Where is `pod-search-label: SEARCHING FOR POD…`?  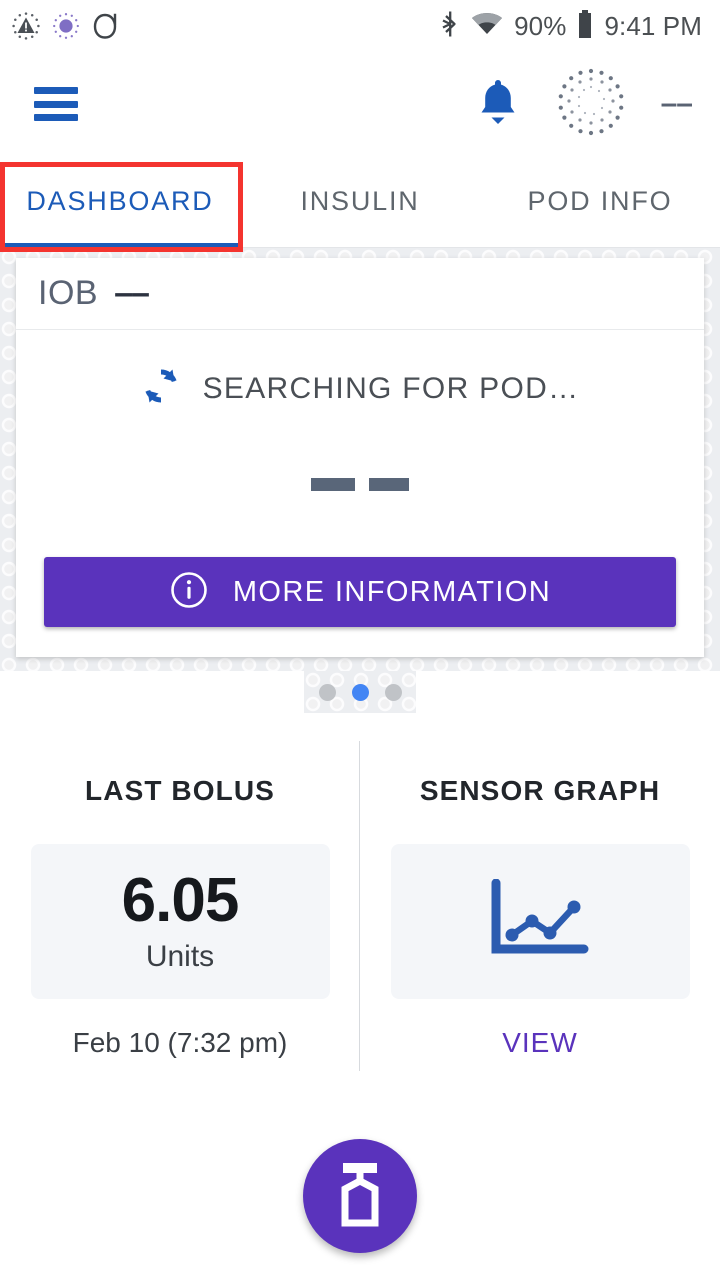 pod-search-label: SEARCHING FOR POD… is located at coordinates (391, 388).